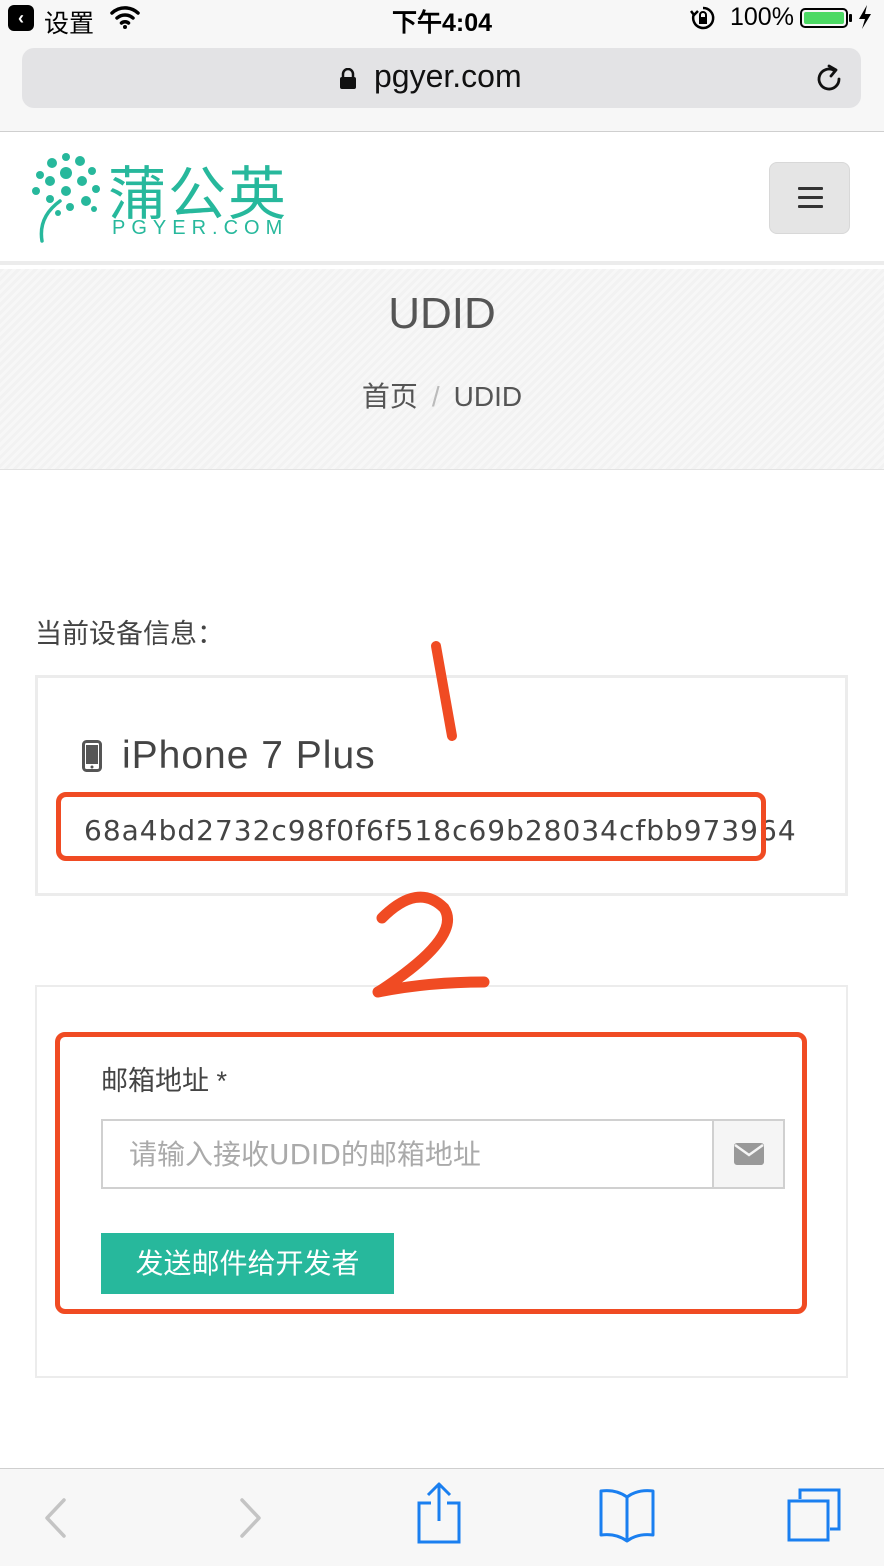 Image resolution: width=884 pixels, height=1566 pixels. I want to click on logo-english-text: PGYER.COM, so click(200, 228).